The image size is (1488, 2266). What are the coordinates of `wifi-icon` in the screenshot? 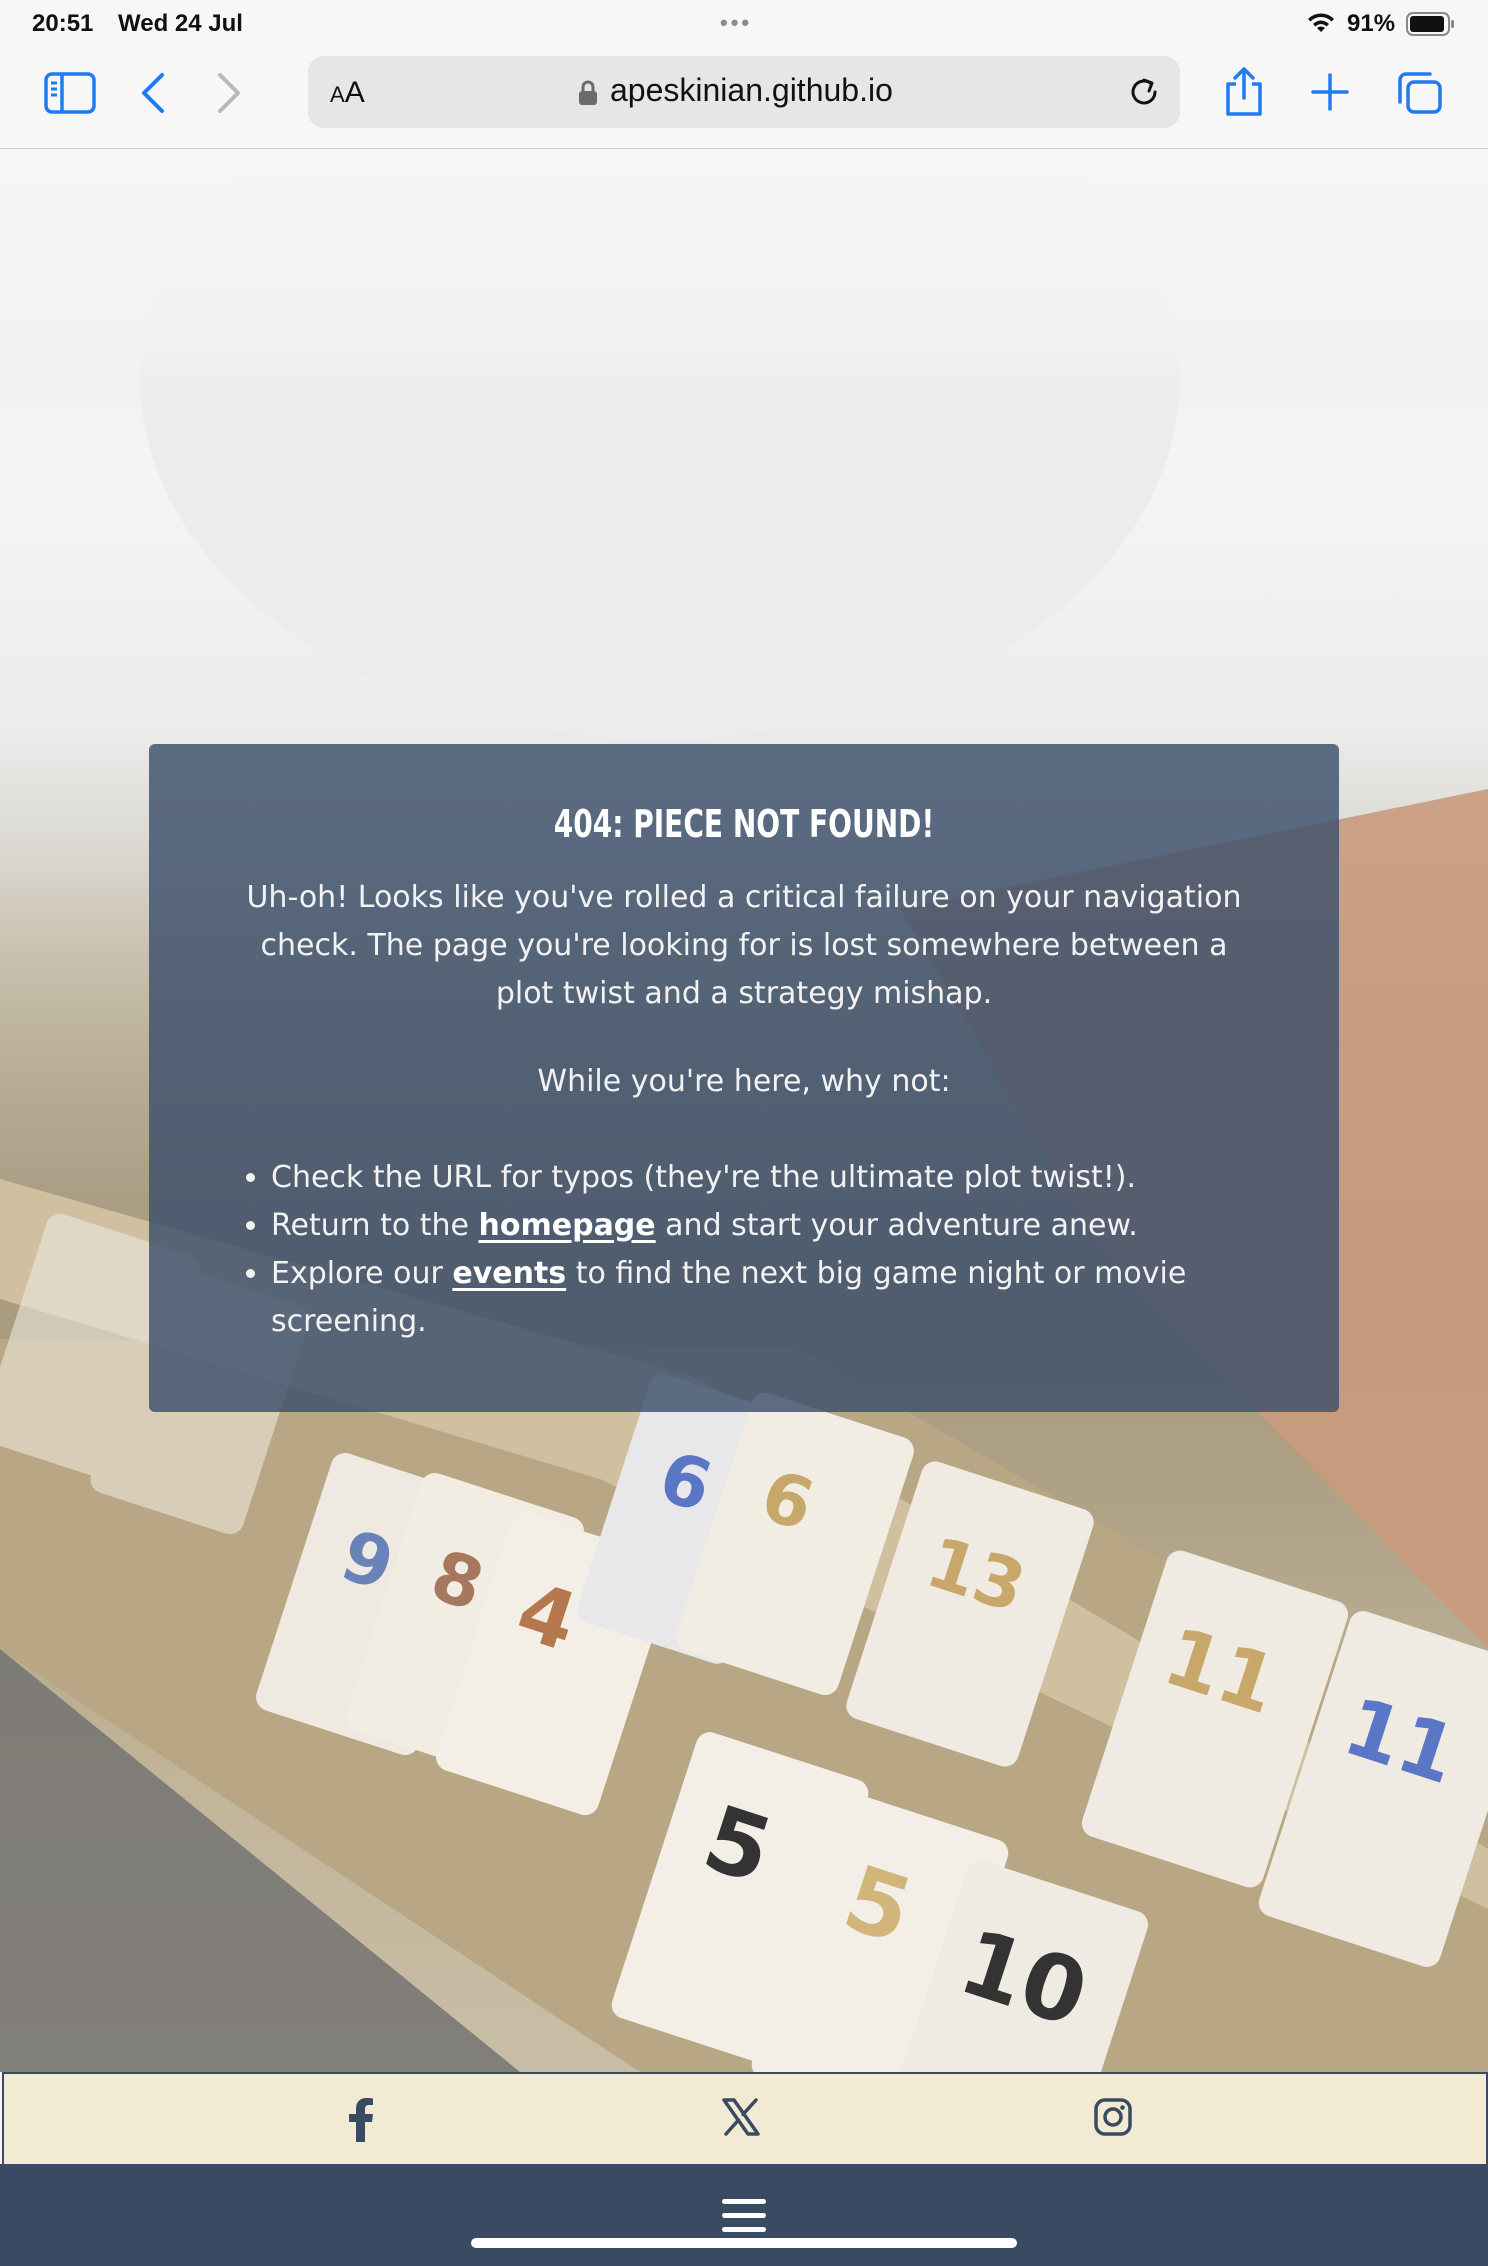 It's located at (1321, 22).